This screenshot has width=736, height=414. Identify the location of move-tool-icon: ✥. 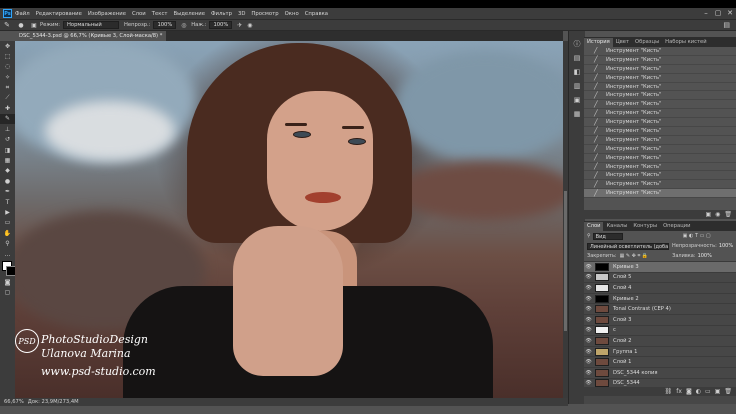
(7, 46).